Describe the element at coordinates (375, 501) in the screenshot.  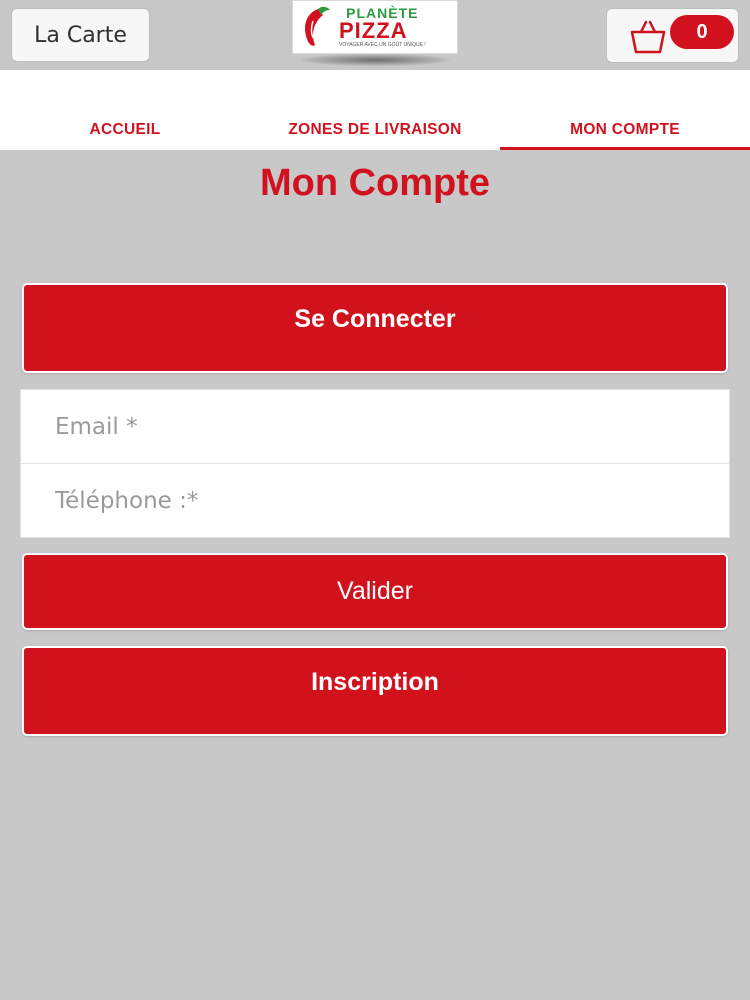
I see `phone-field` at that location.